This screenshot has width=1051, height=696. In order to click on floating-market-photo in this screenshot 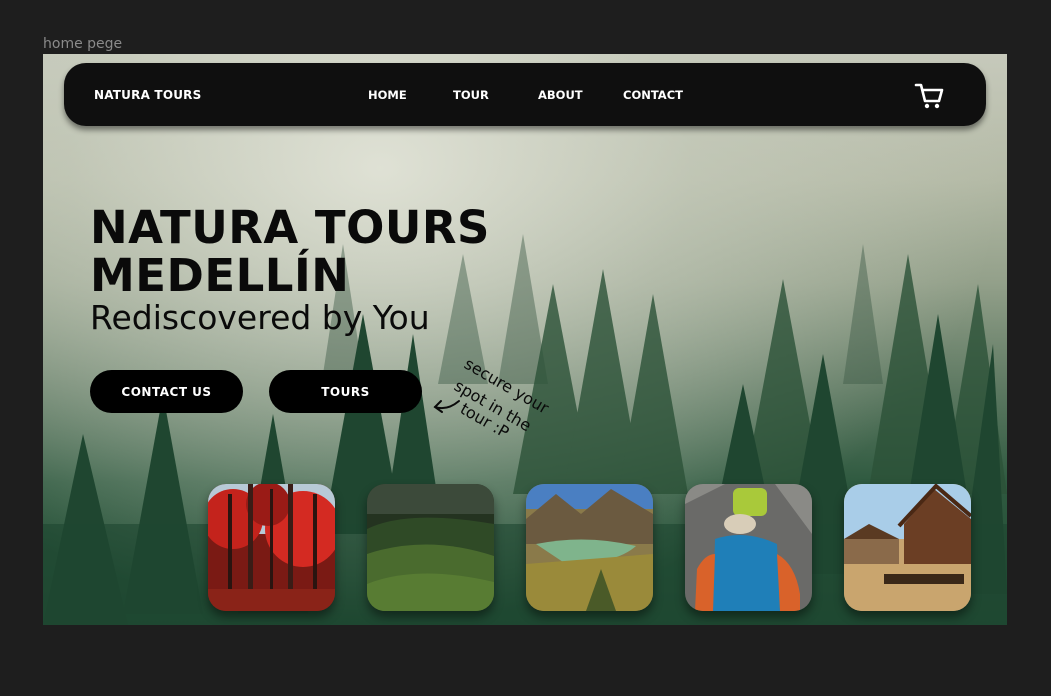, I will do `click(907, 547)`.